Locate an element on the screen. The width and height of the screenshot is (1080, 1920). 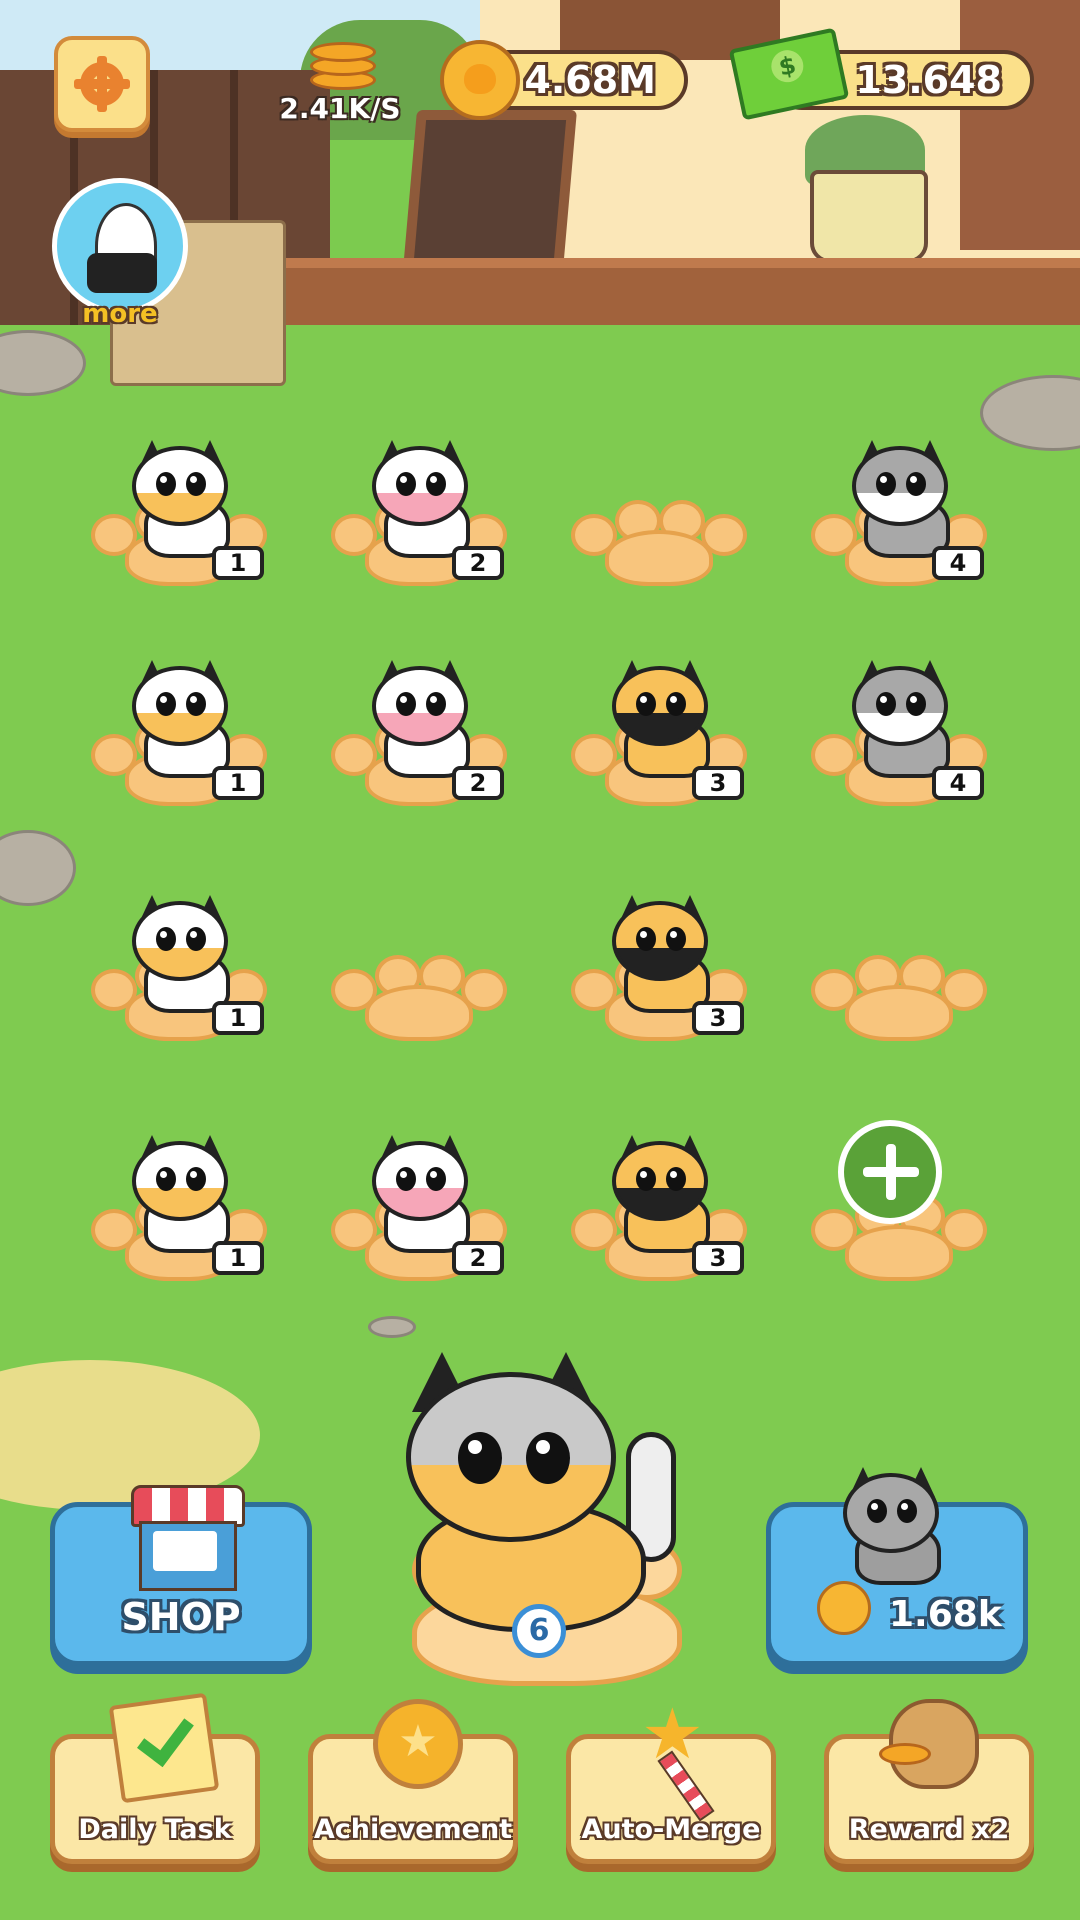
coin-rate-value: 2.41K/S is located at coordinates (340, 108).